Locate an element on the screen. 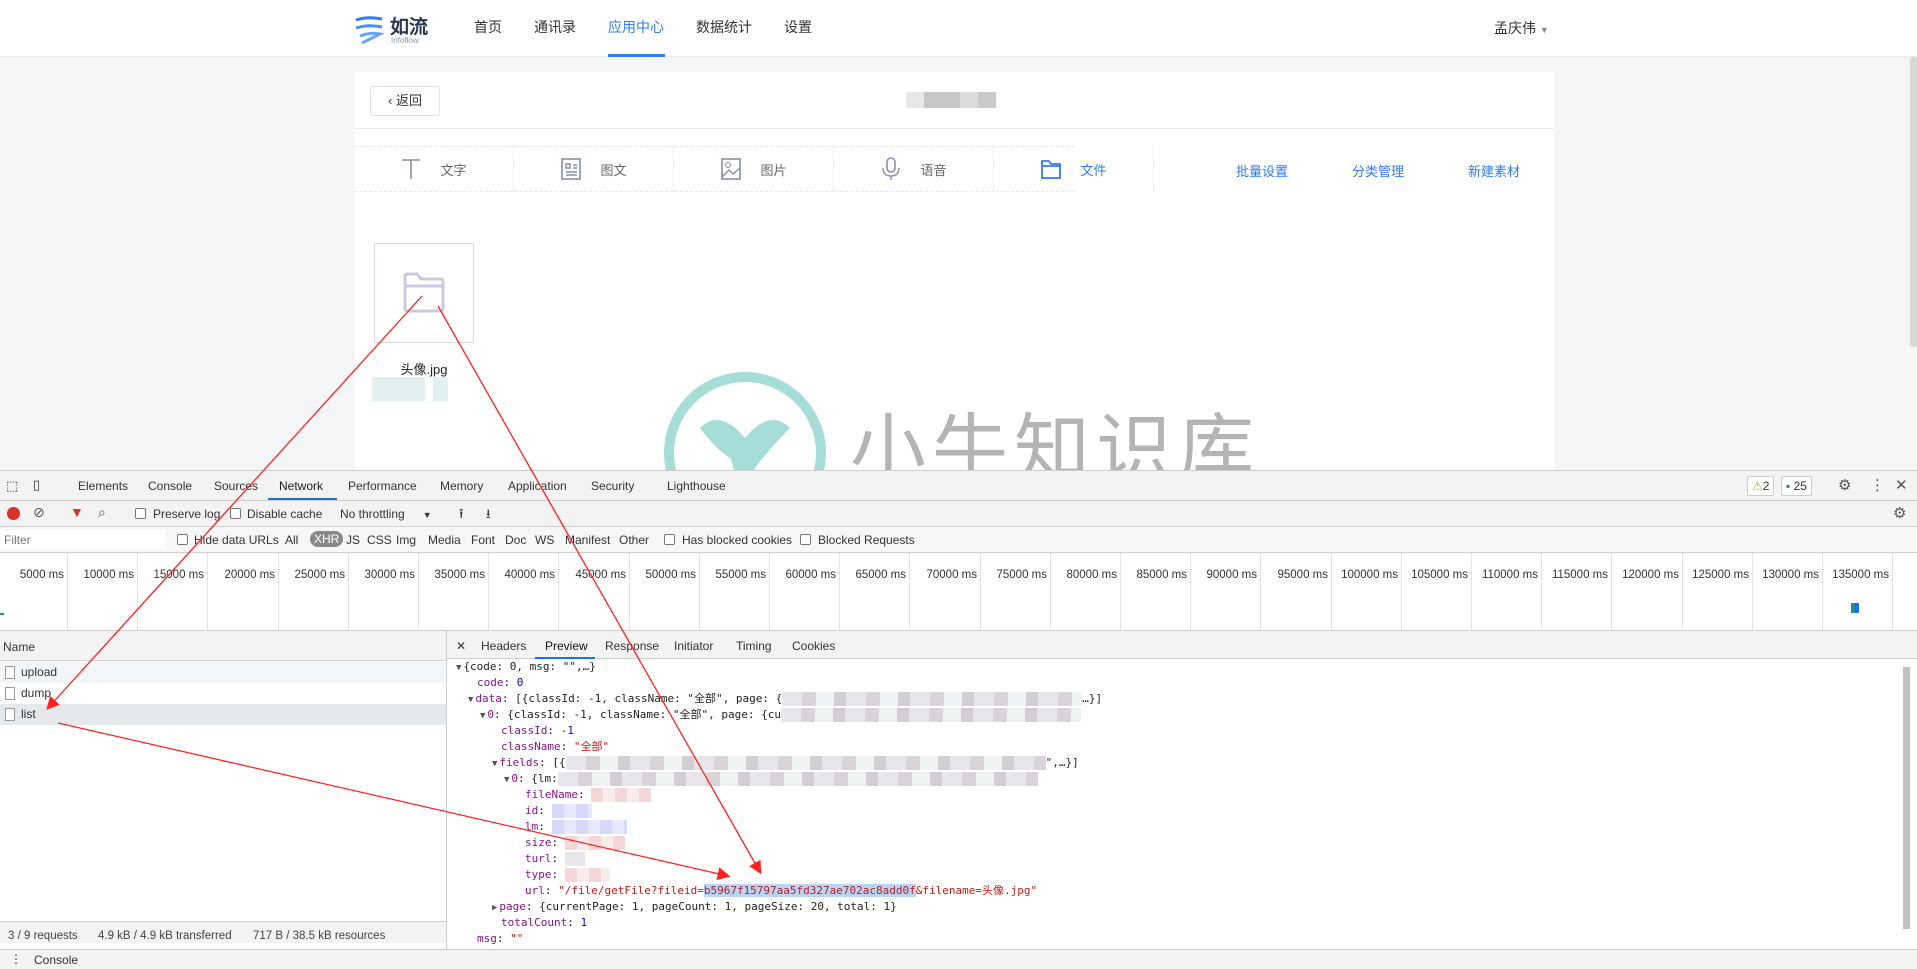 The height and width of the screenshot is (969, 1917). batch-settings-link: 批量设置 is located at coordinates (1262, 170).